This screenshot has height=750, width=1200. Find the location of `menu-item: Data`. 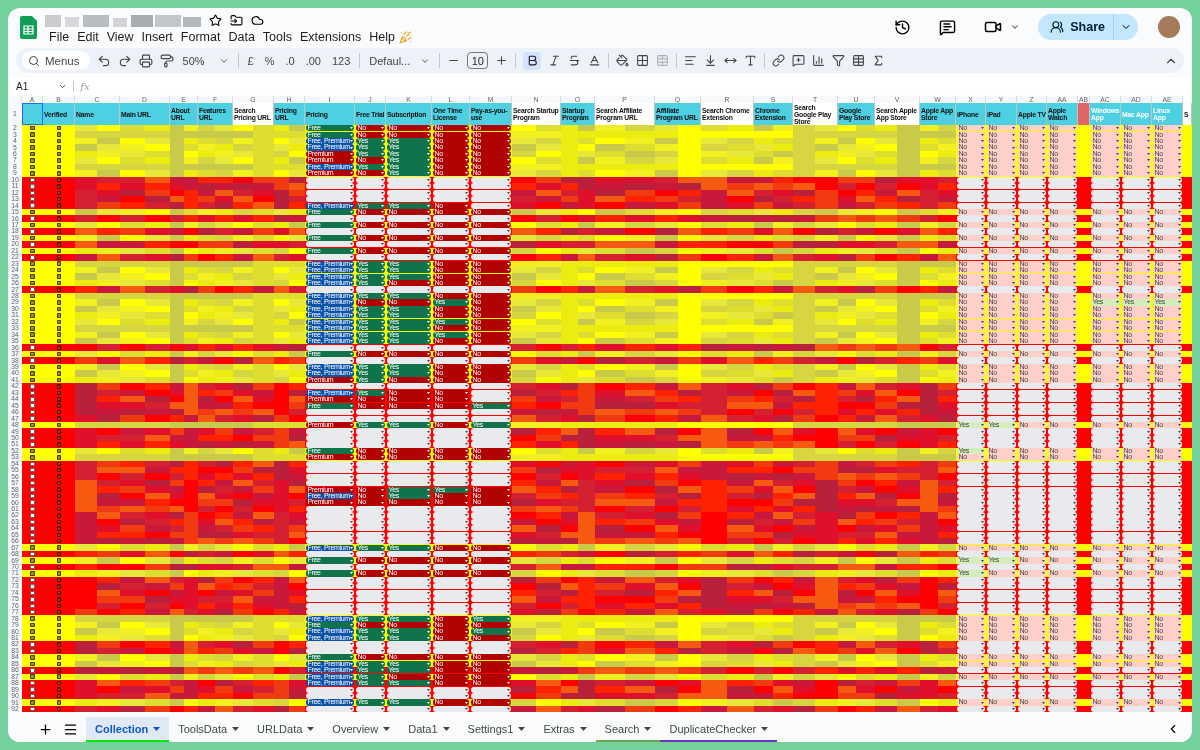

menu-item: Data is located at coordinates (241, 37).